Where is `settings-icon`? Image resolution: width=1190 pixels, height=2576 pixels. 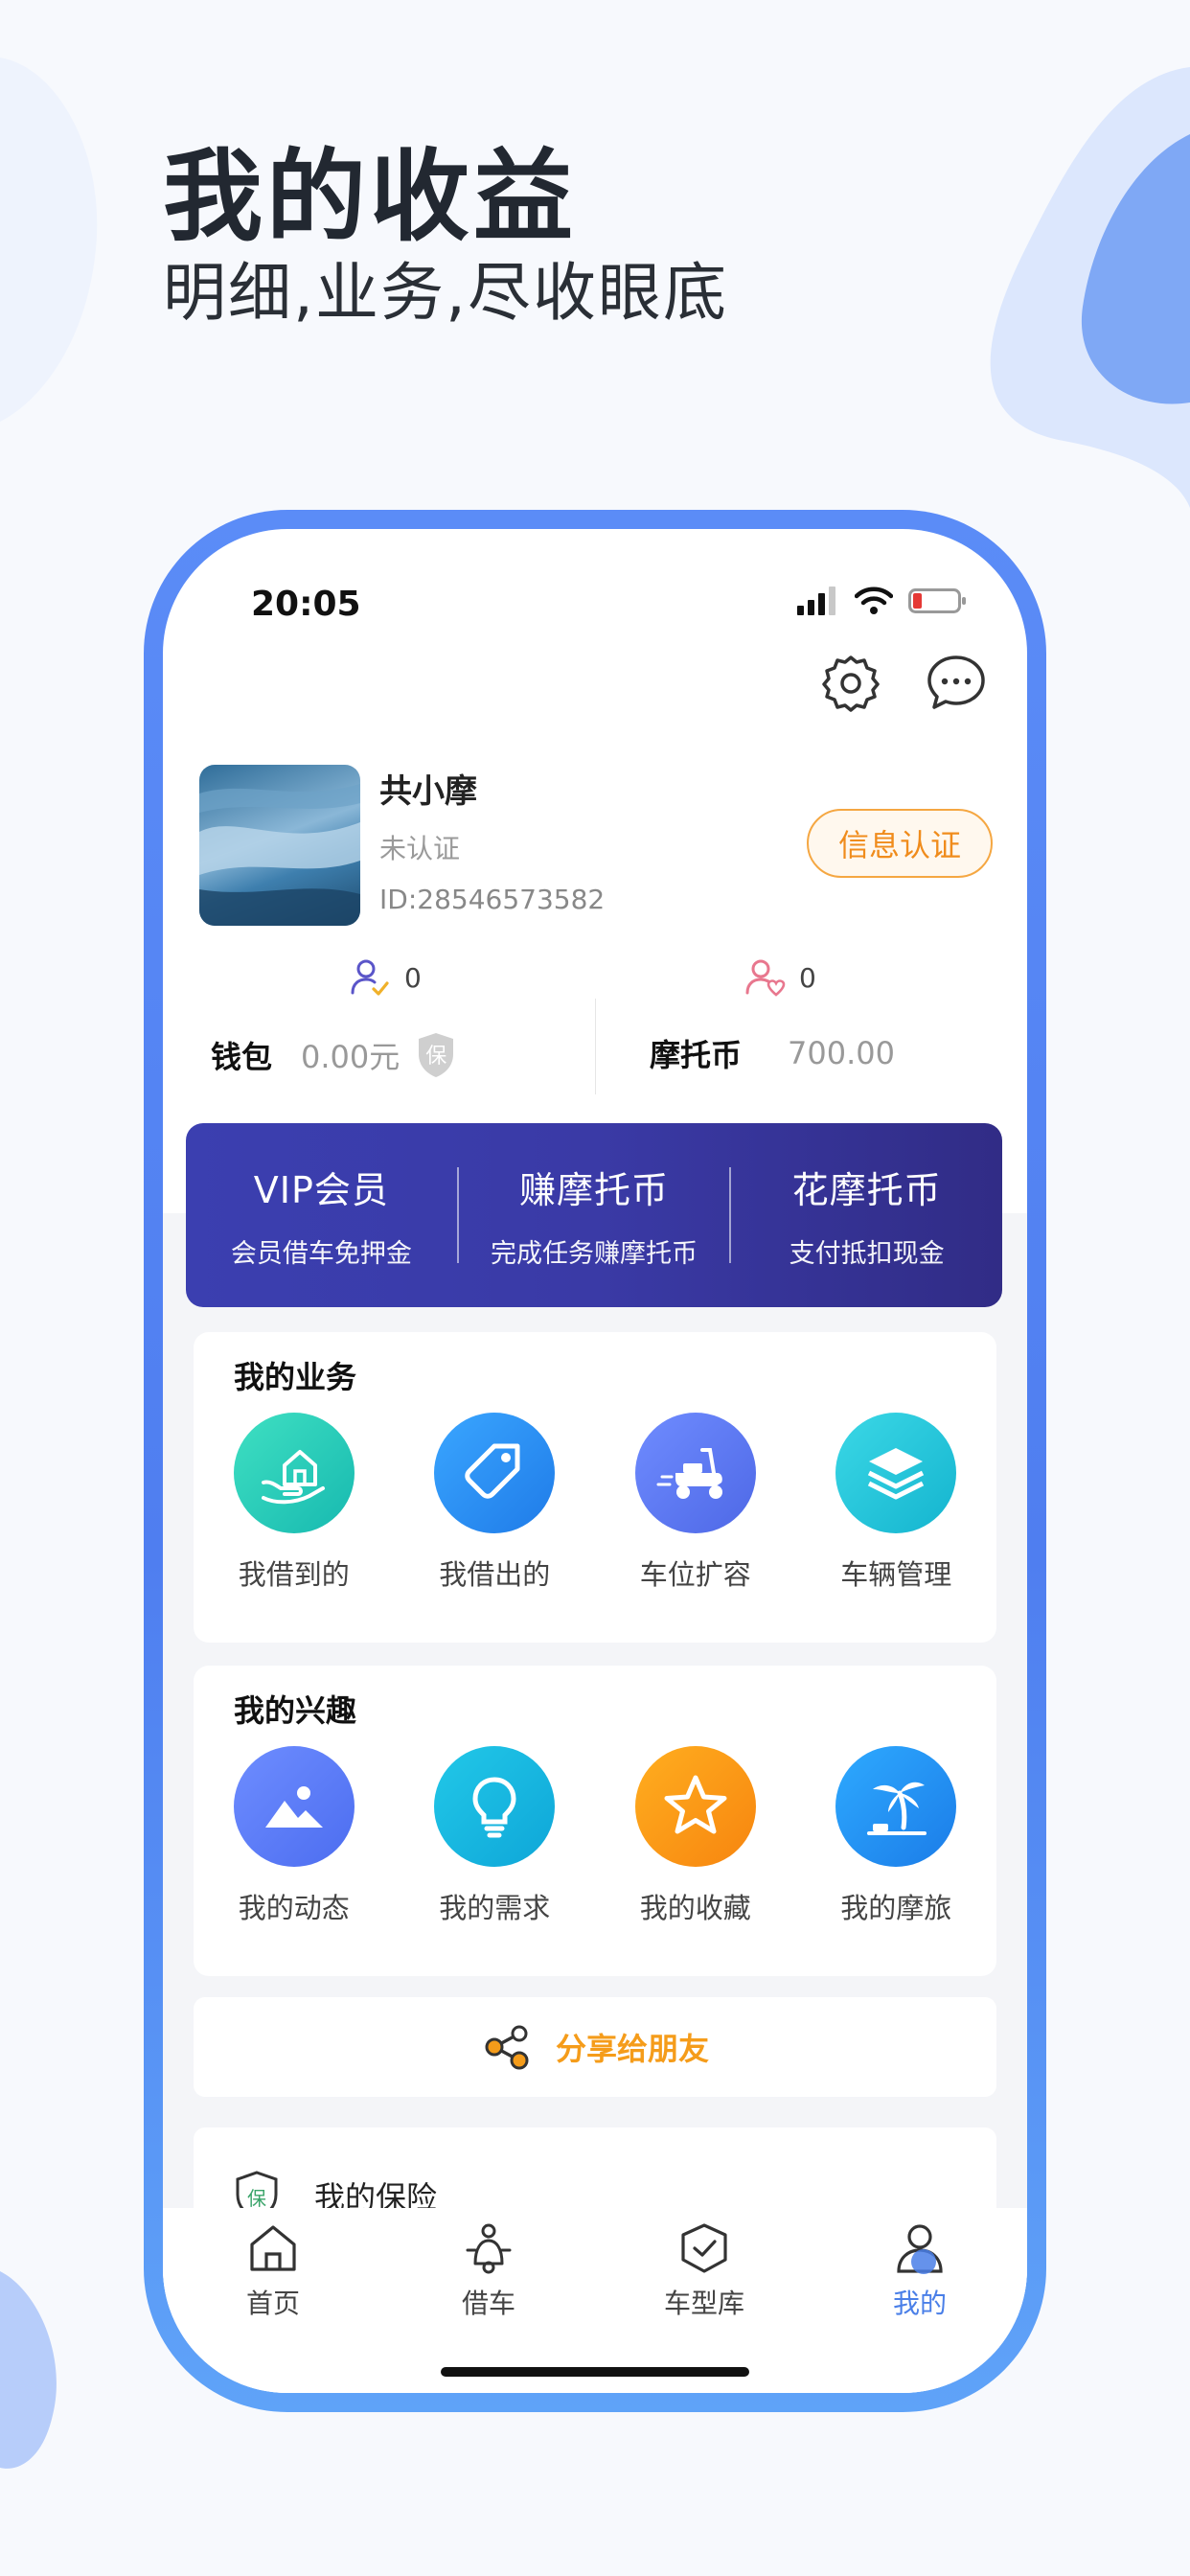
settings-icon is located at coordinates (851, 682).